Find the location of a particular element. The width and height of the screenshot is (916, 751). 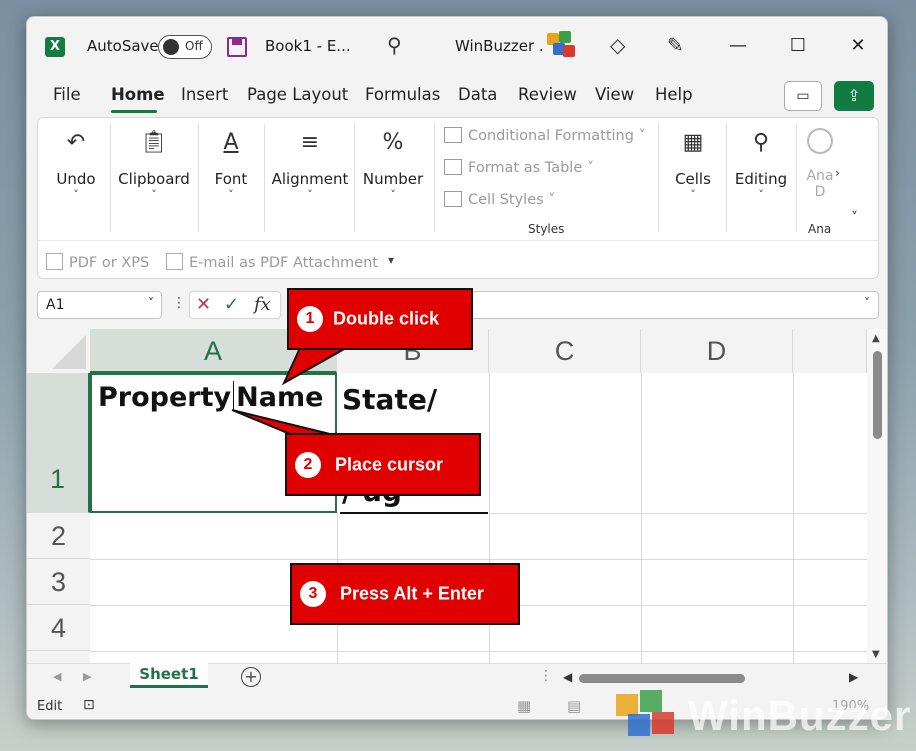

scroll-up-icon: ▲ is located at coordinates (876, 338).